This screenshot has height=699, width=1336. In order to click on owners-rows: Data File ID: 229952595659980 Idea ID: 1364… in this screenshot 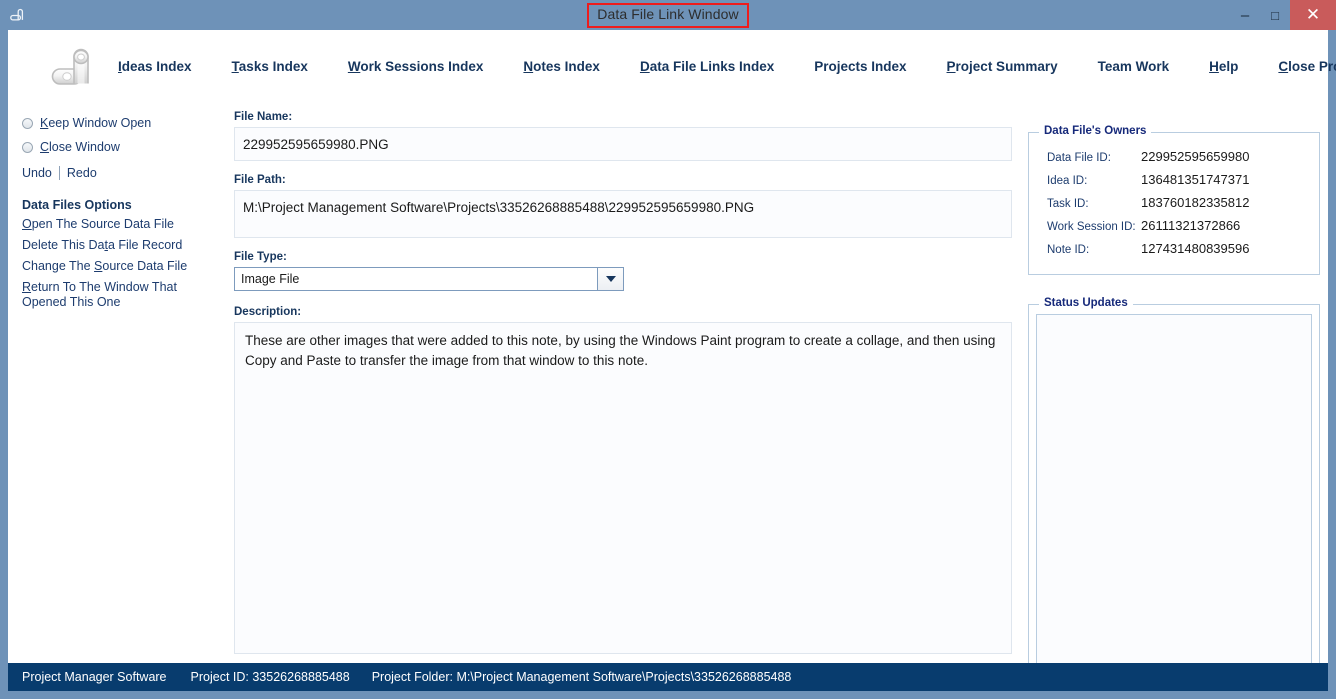, I will do `click(1174, 206)`.